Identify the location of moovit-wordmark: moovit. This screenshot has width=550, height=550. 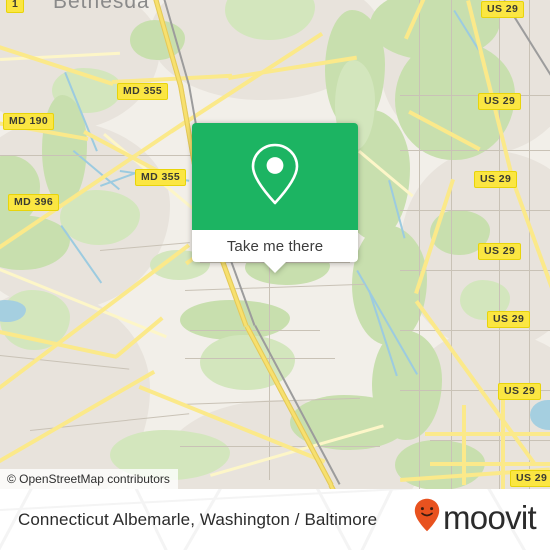
(490, 517).